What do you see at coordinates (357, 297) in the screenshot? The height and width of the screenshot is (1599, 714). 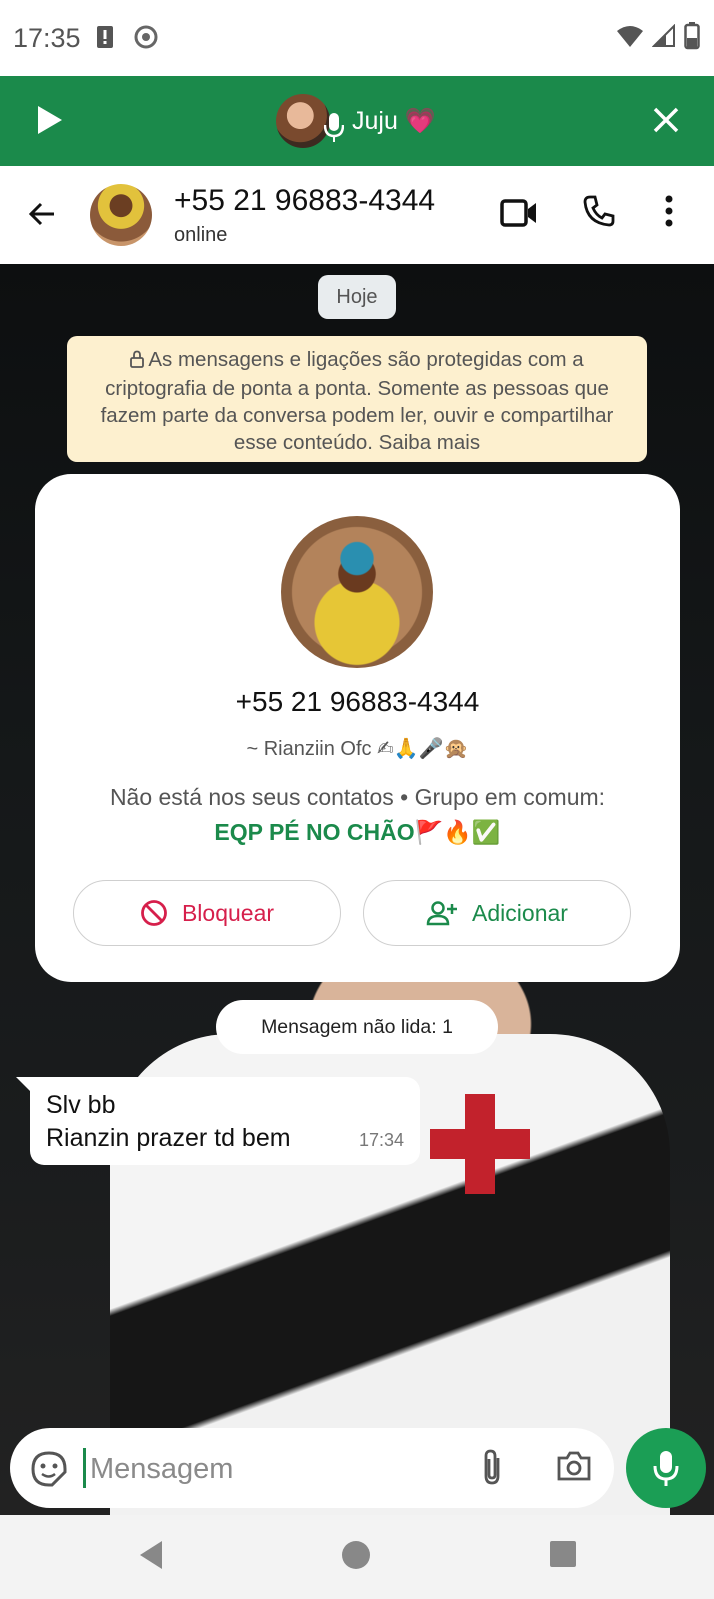 I see `date-chip: Hoje` at bounding box center [357, 297].